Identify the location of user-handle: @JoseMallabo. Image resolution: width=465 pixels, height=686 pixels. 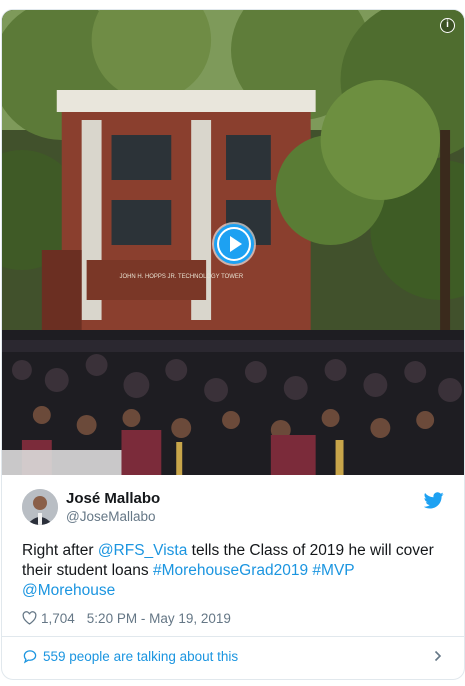
(113, 516).